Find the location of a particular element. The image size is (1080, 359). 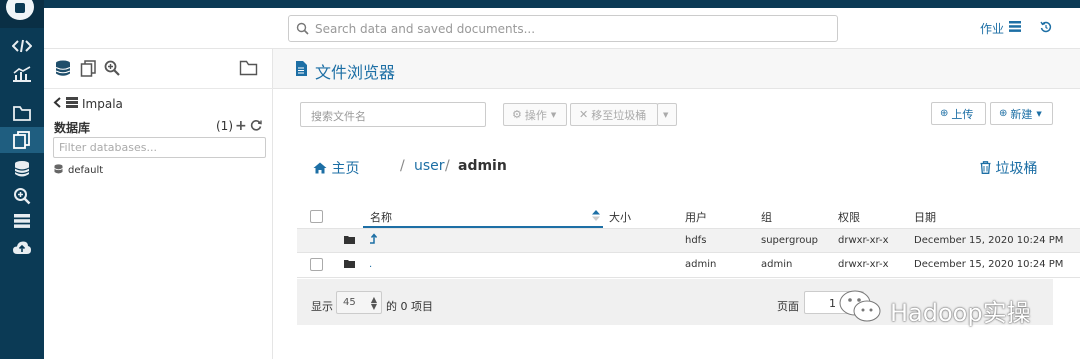

breadcrumb-home: 主页 is located at coordinates (336, 168).